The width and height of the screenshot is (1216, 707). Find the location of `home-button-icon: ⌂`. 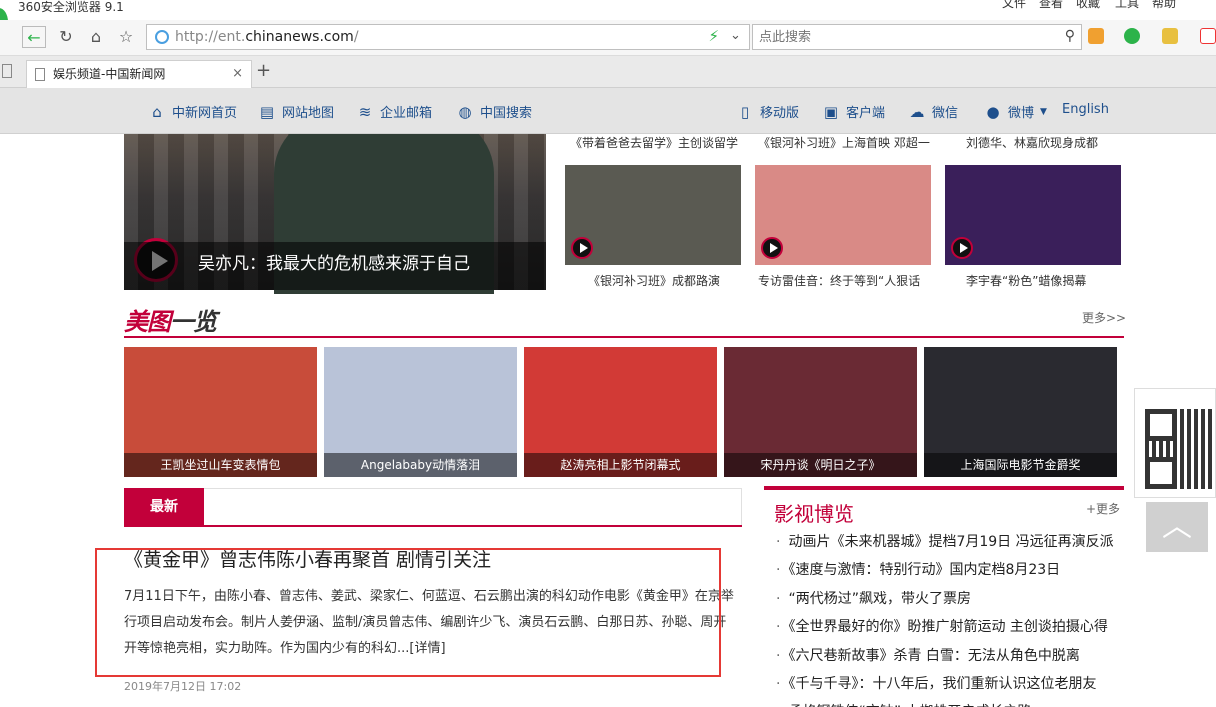

home-button-icon: ⌂ is located at coordinates (96, 37).